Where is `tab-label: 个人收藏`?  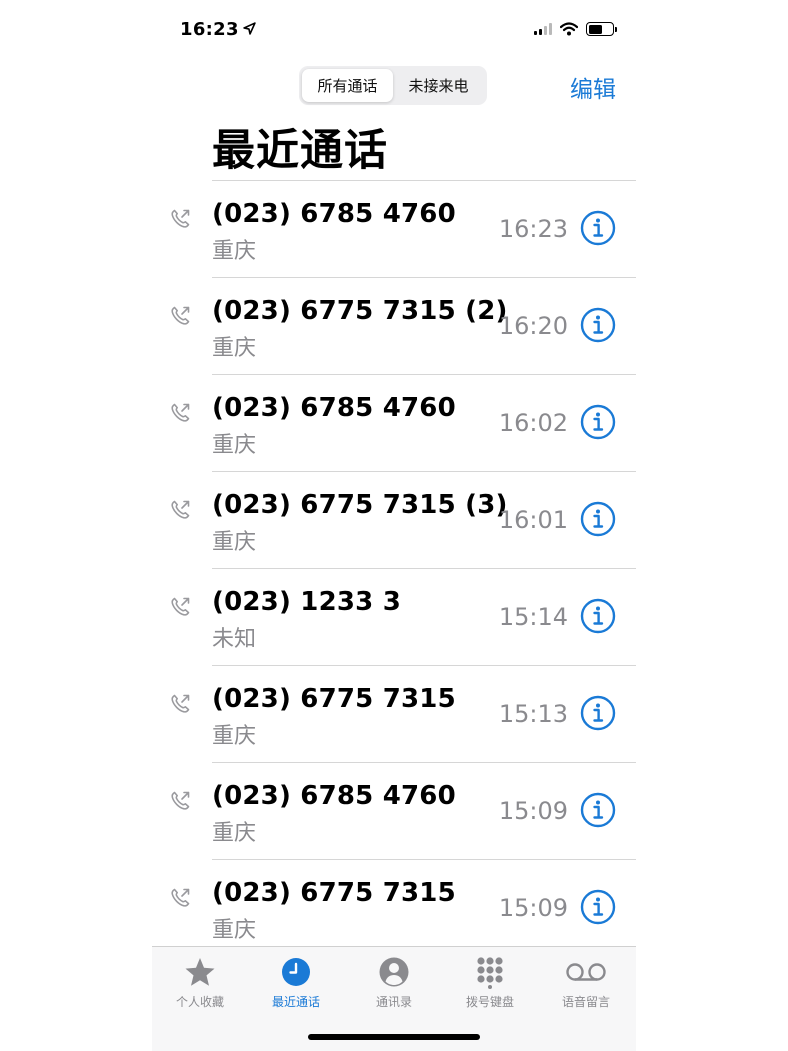 tab-label: 个人收藏 is located at coordinates (199, 1002).